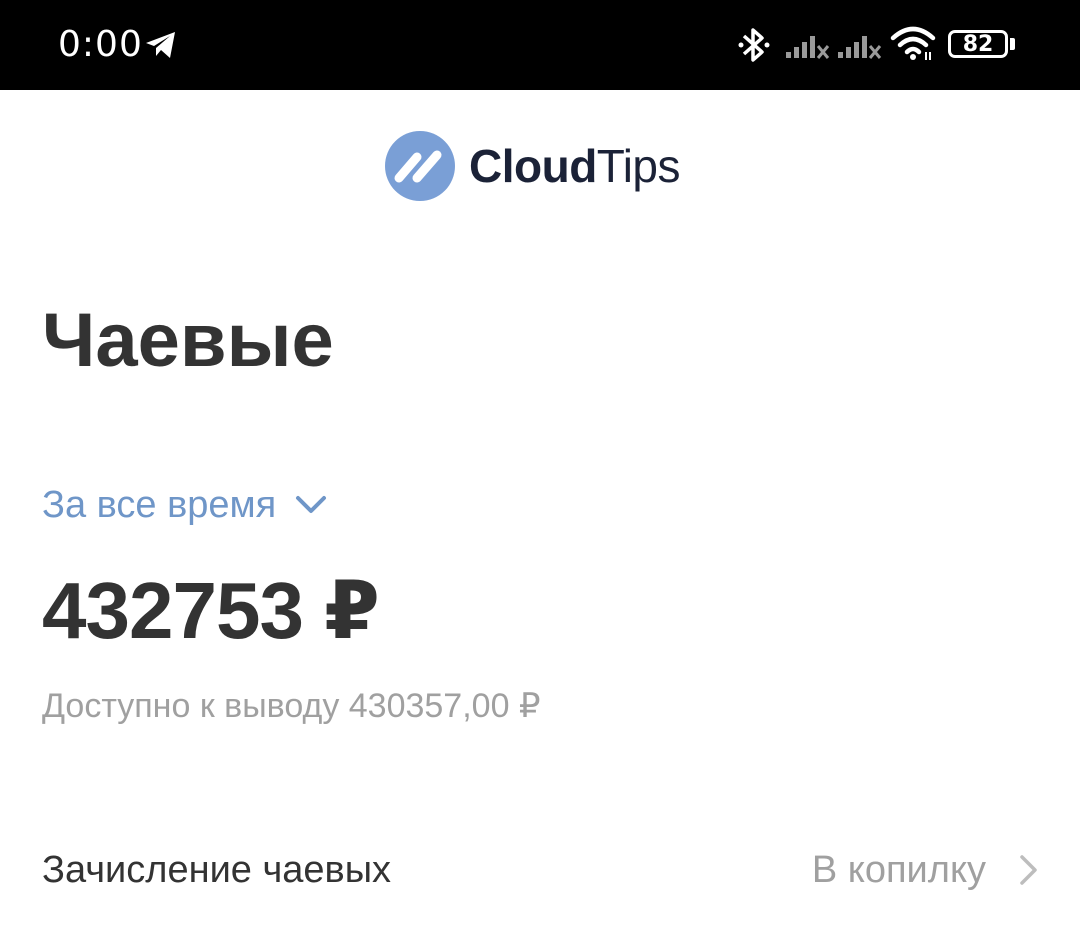 This screenshot has width=1080, height=948. I want to click on wifi-icon, so click(913, 43).